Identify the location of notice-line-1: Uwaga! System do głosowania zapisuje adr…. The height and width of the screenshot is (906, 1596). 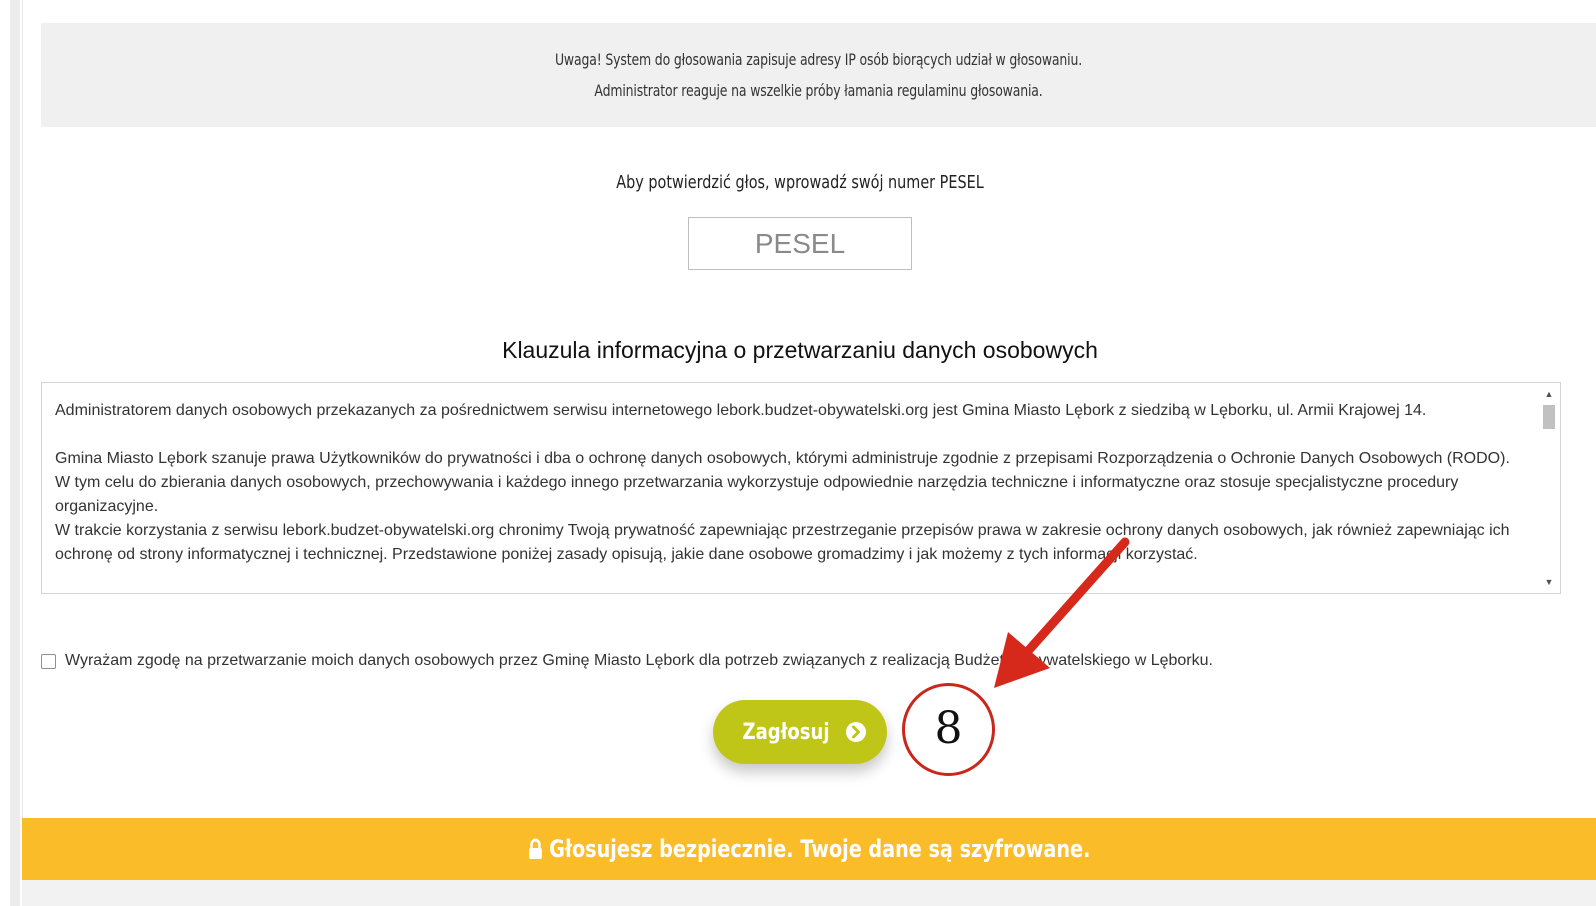
(818, 59).